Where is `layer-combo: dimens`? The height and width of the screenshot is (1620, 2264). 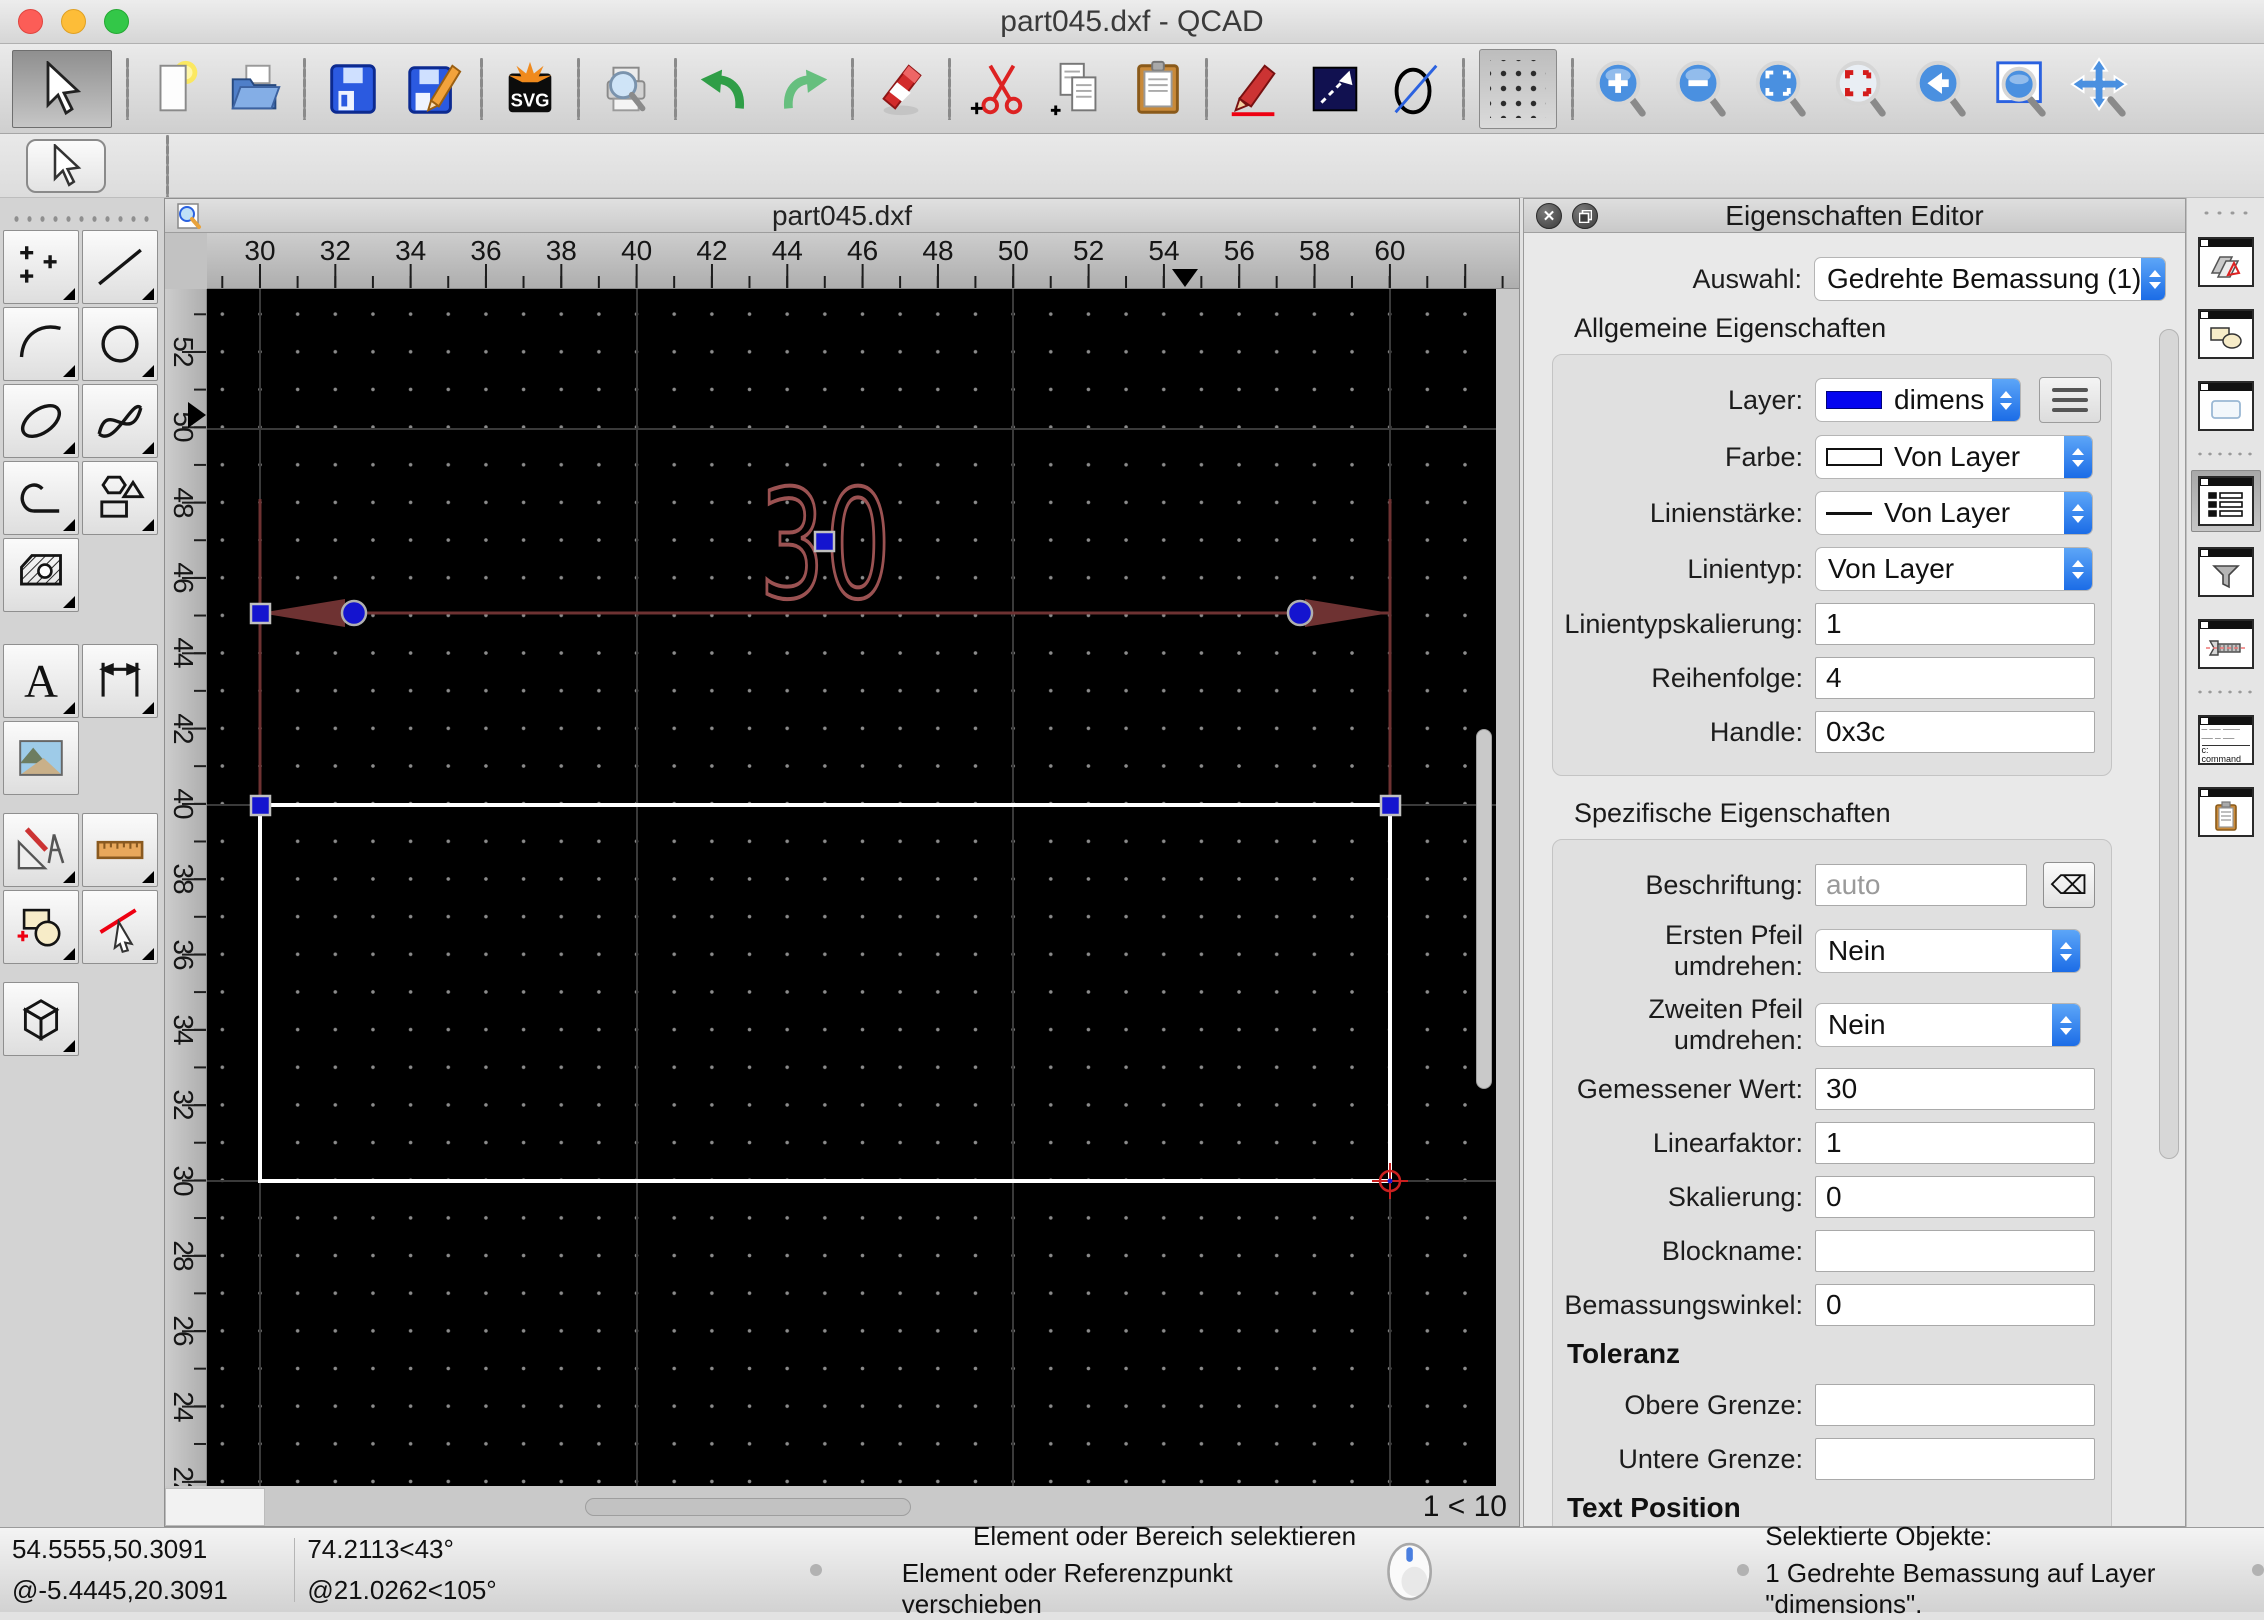 layer-combo: dimens is located at coordinates (1918, 400).